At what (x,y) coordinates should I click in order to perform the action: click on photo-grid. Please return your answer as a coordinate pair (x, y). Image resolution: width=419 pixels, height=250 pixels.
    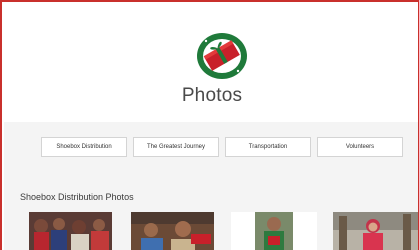
    Looking at the image, I should click on (219, 231).